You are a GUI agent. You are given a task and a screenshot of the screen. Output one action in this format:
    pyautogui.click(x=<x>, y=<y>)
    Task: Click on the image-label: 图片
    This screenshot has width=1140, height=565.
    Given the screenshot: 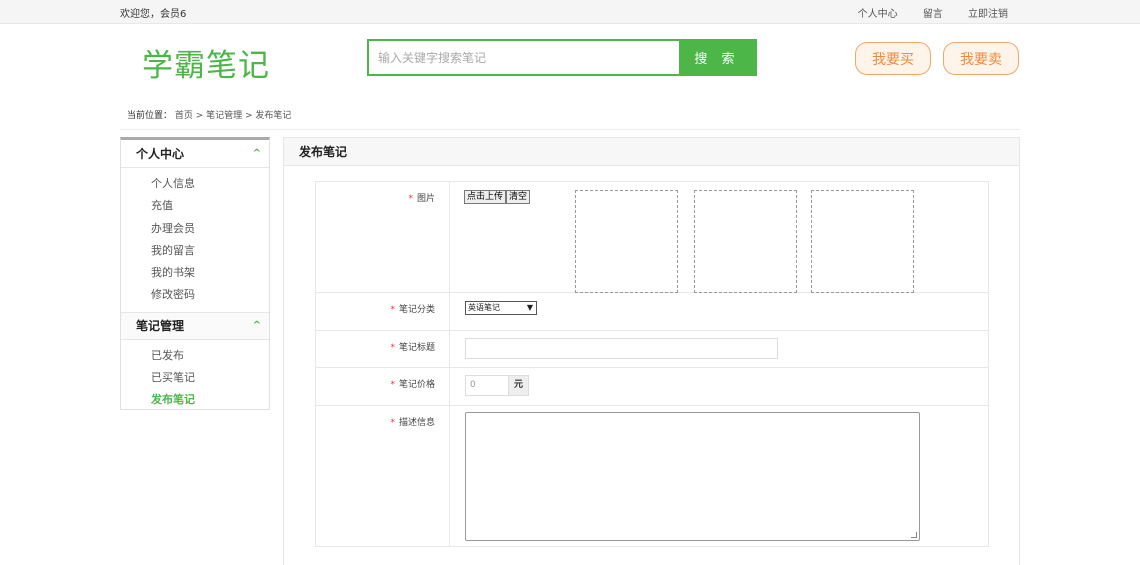 What is the action you would take?
    pyautogui.click(x=425, y=199)
    